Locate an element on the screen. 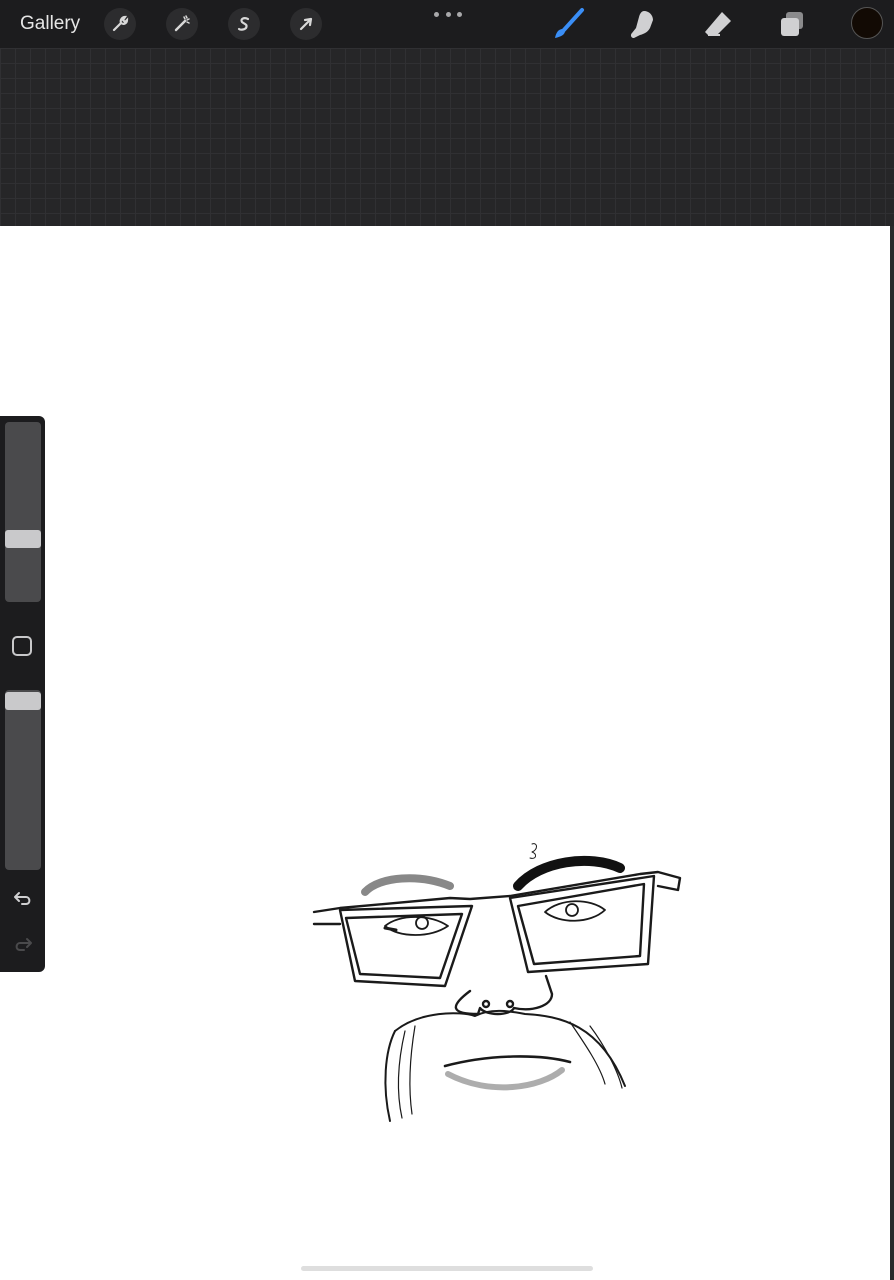  color-picker-button is located at coordinates (867, 23).